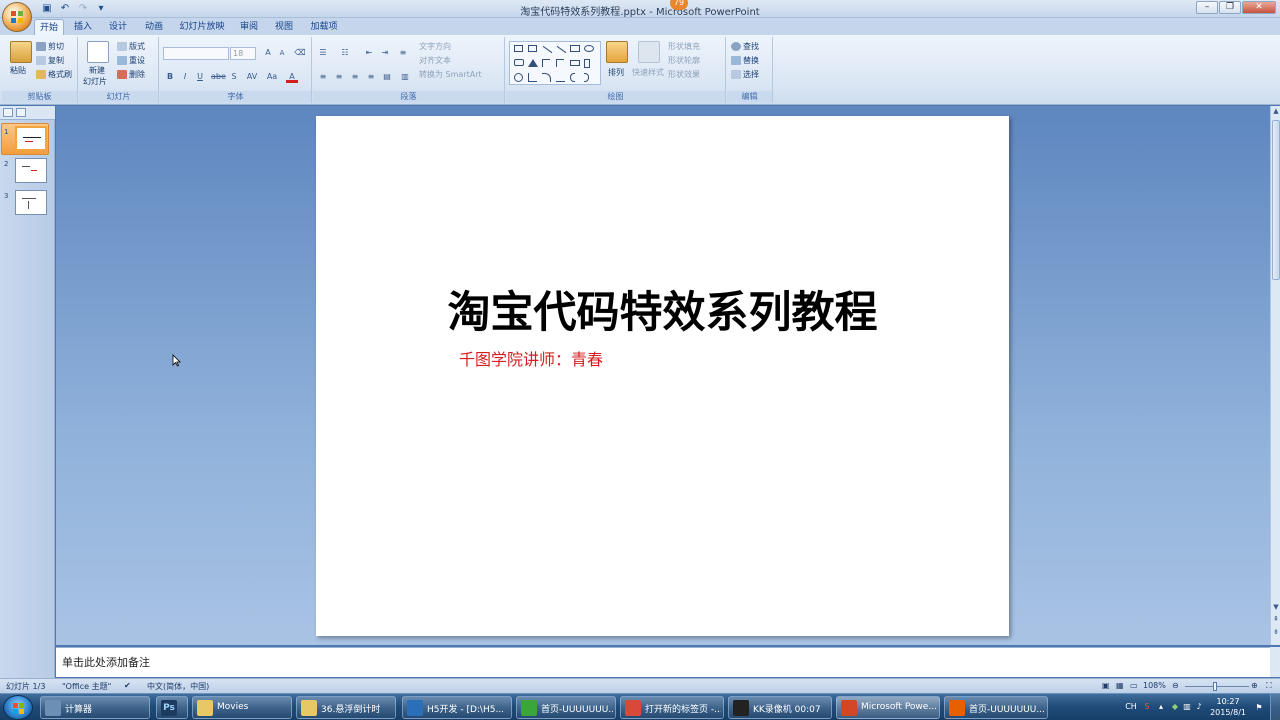 The image size is (1280, 720). Describe the element at coordinates (663, 662) in the screenshot. I see `notes-pane: 单击此处添加备注` at that location.